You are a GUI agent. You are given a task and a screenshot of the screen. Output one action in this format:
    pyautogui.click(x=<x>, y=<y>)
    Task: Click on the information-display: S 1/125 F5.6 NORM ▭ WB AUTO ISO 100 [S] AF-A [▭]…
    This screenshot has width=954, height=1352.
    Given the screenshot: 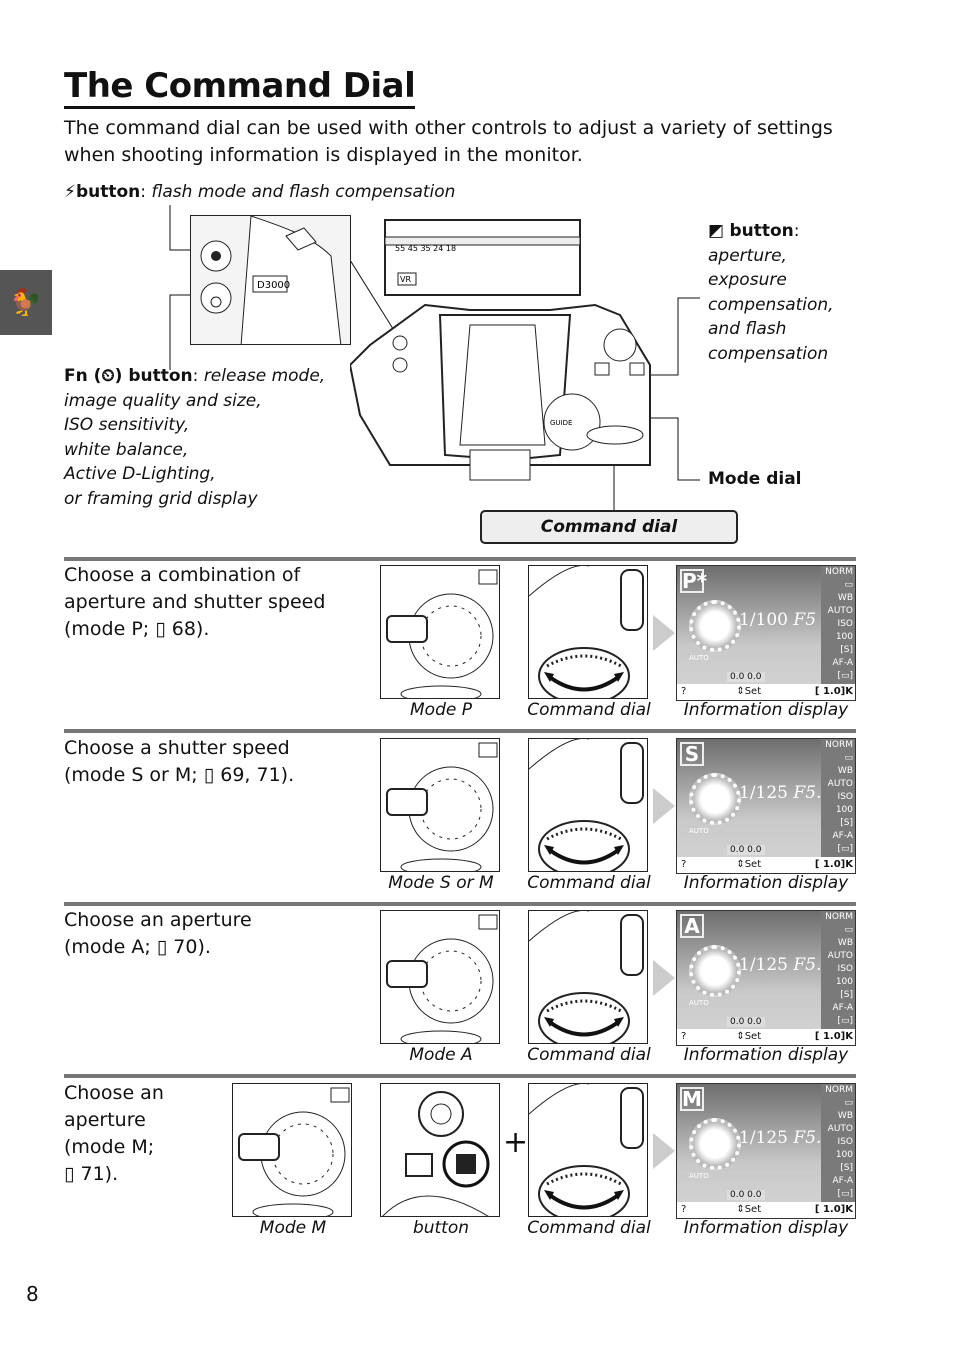 What is the action you would take?
    pyautogui.click(x=766, y=806)
    